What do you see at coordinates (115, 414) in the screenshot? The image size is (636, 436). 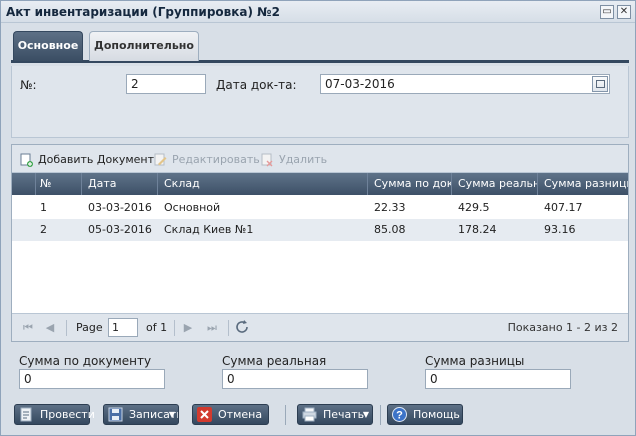 I see `save-icon` at bounding box center [115, 414].